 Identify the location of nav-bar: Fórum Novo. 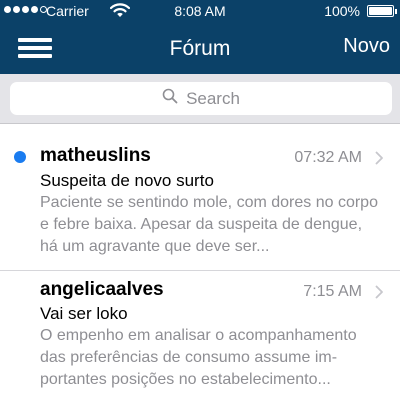
(200, 48).